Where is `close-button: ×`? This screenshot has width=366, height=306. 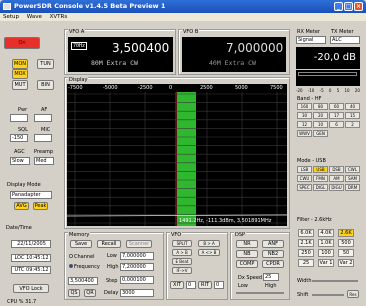 close-button: × is located at coordinates (358, 6).